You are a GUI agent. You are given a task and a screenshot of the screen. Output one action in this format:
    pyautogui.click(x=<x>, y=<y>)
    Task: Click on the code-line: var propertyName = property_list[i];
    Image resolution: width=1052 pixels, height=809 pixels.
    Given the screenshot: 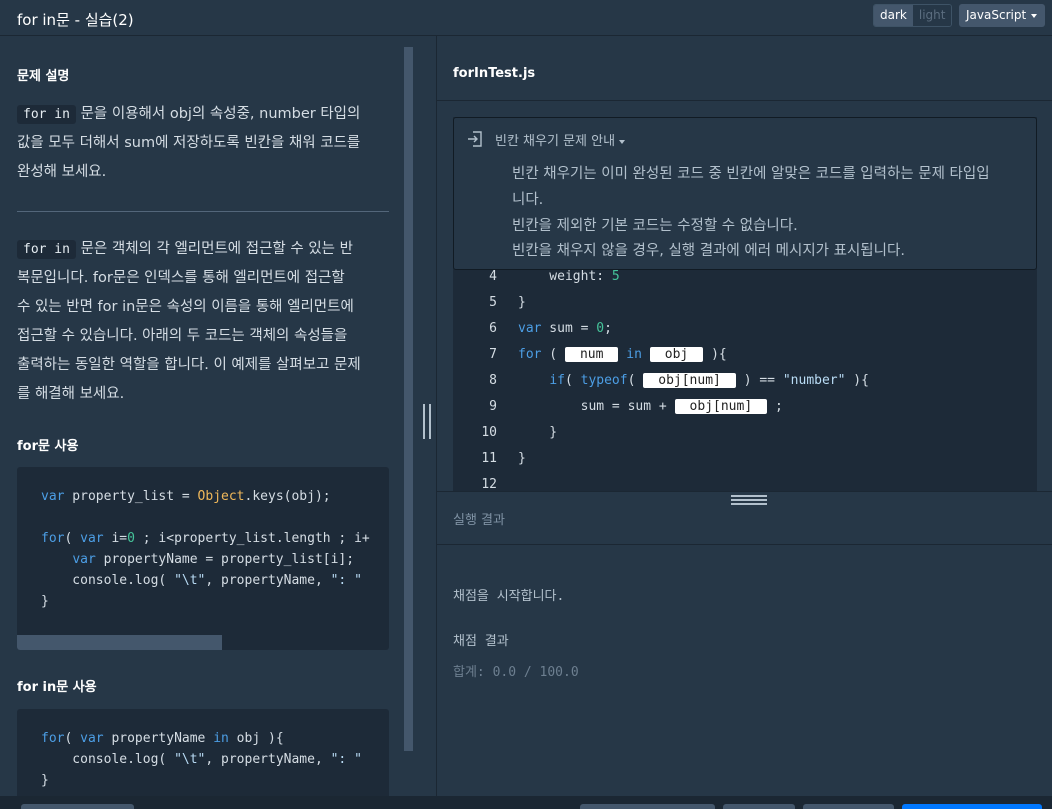 What is the action you would take?
    pyautogui.click(x=213, y=559)
    